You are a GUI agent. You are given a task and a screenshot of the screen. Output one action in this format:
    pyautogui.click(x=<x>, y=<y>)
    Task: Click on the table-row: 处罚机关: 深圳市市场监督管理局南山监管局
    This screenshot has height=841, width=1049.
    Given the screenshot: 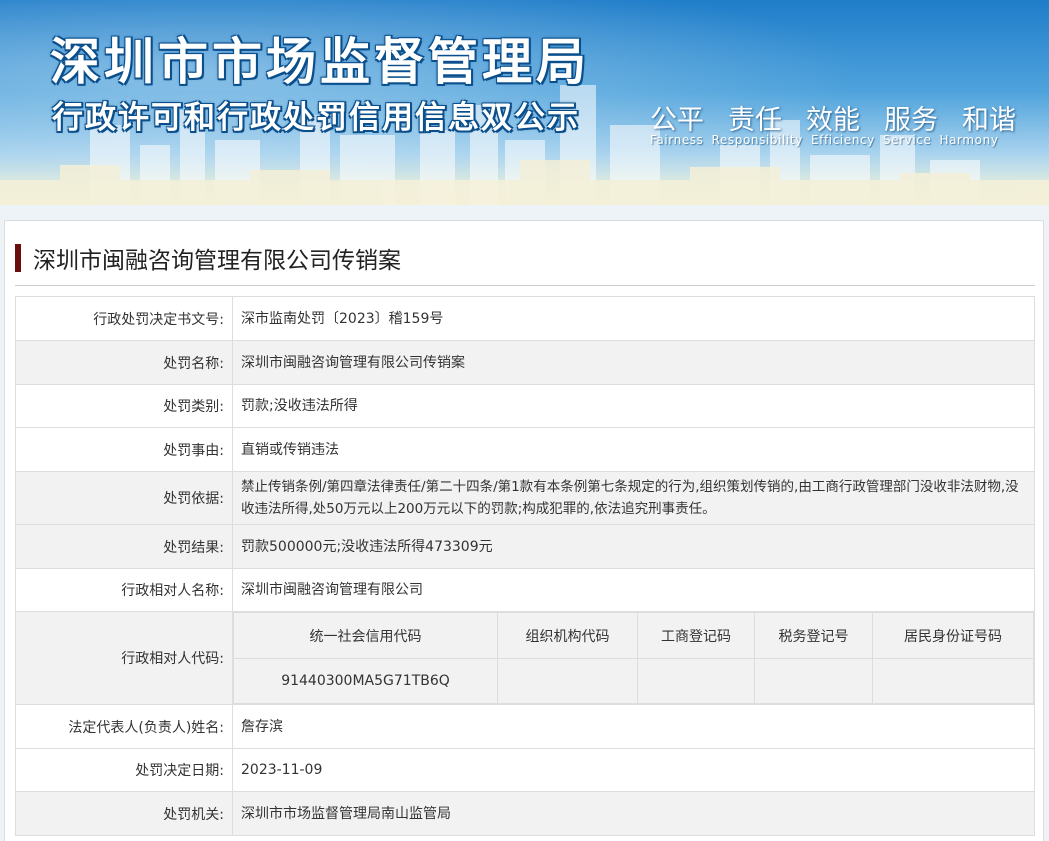 What is the action you would take?
    pyautogui.click(x=525, y=813)
    